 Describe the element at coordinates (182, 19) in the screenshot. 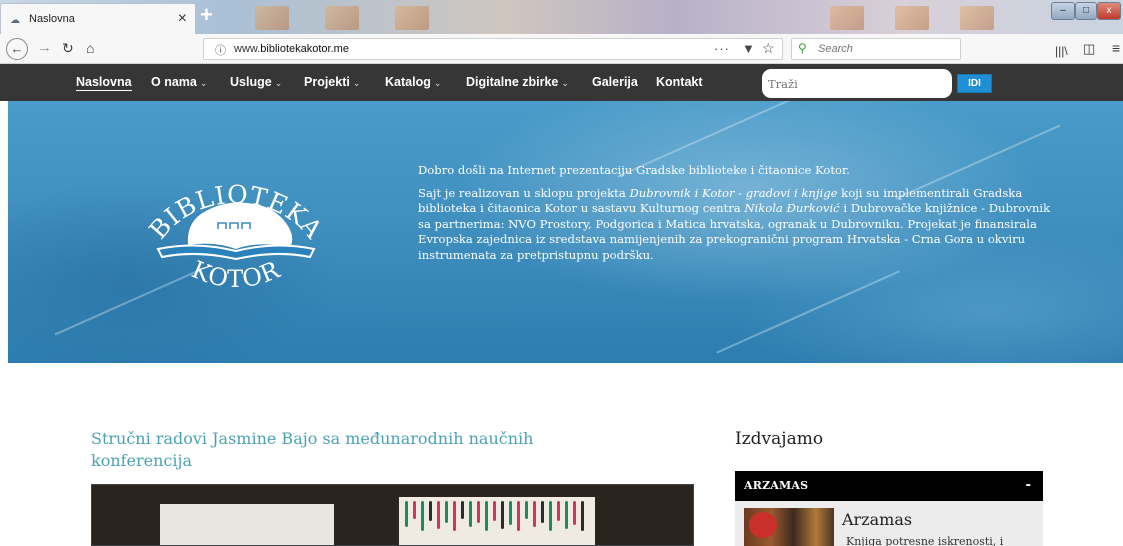

I see `tab-close-icon: ×` at that location.